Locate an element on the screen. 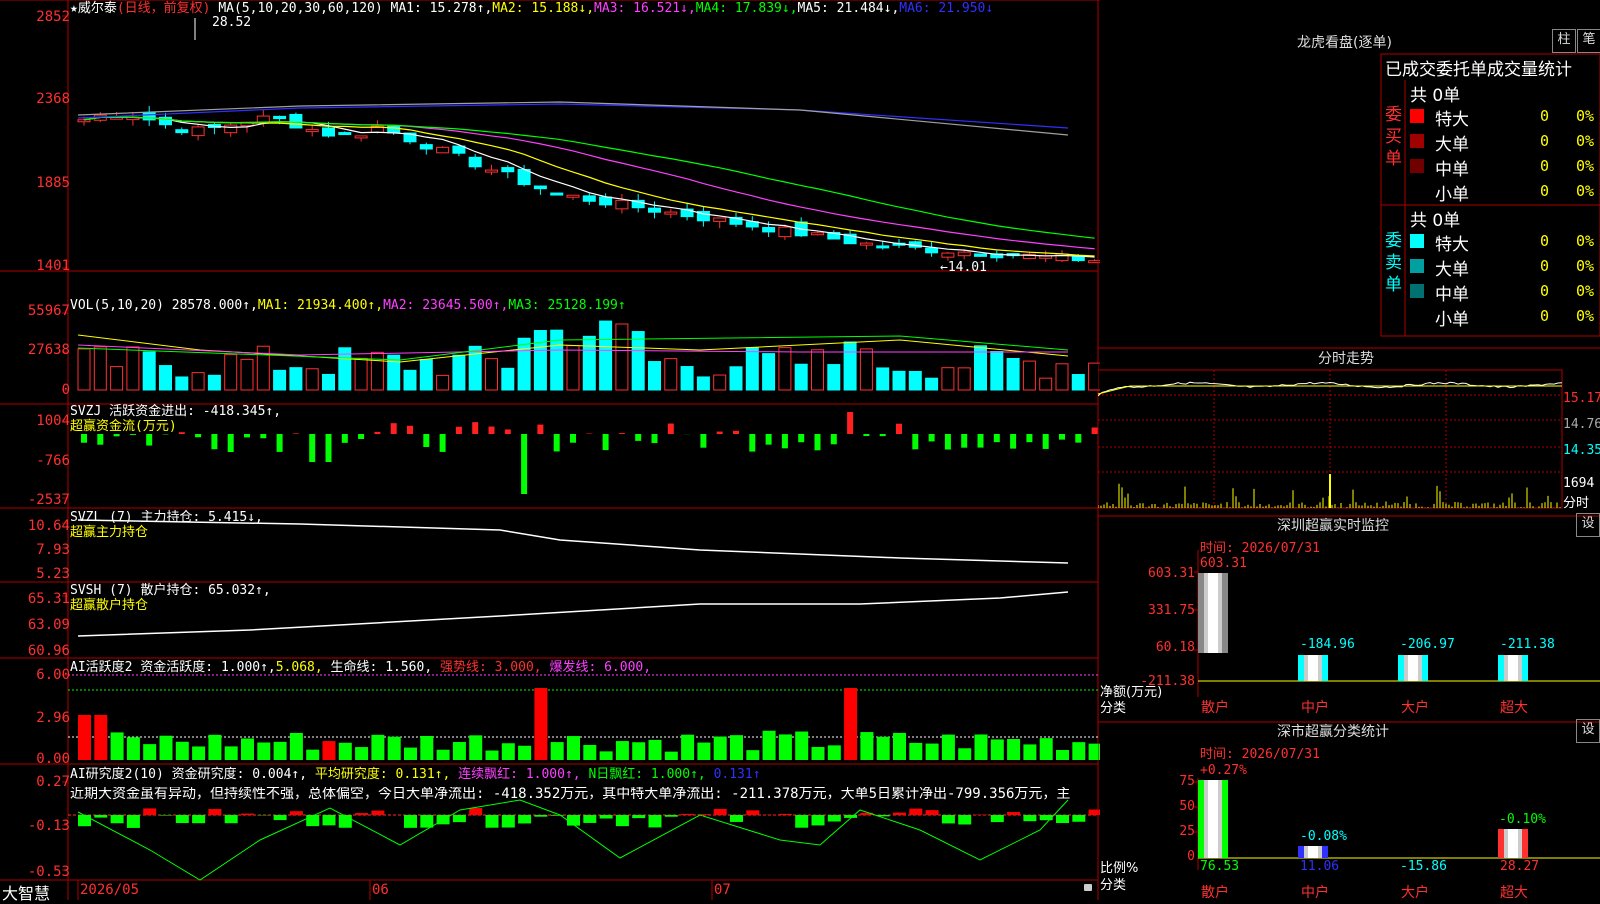  fenshi-ytick-3: 14.35 is located at coordinates (1581, 450).